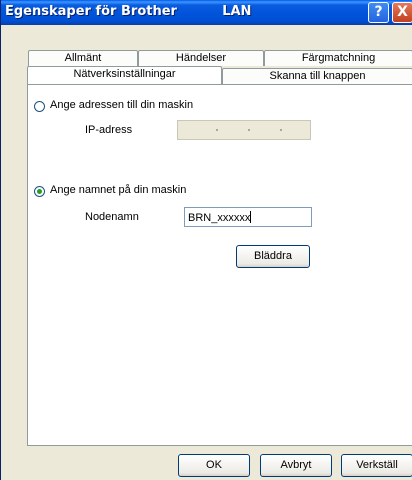 The height and width of the screenshot is (480, 412). Describe the element at coordinates (317, 76) in the screenshot. I see `tab-skanna-till-knappen: Skanna till knappen` at that location.